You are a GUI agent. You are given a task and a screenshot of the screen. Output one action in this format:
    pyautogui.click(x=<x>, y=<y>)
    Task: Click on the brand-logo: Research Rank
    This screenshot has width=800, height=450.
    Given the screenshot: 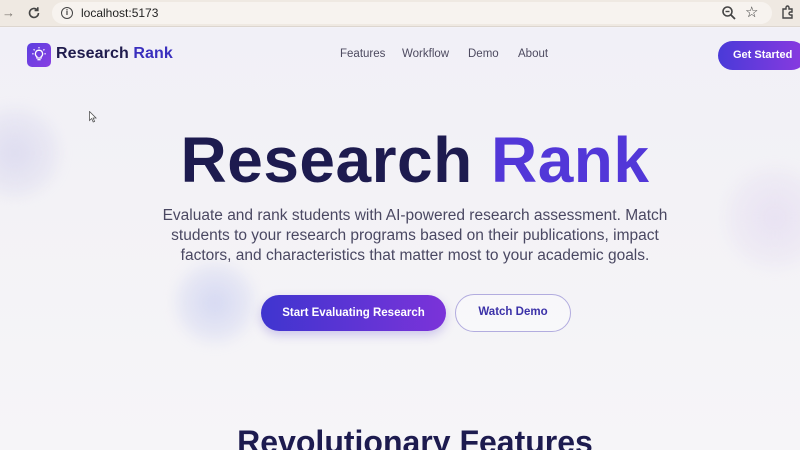 What is the action you would take?
    pyautogui.click(x=114, y=54)
    